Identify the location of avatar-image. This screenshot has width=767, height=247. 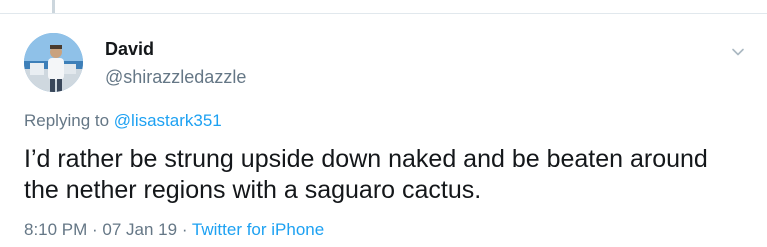
(53, 62).